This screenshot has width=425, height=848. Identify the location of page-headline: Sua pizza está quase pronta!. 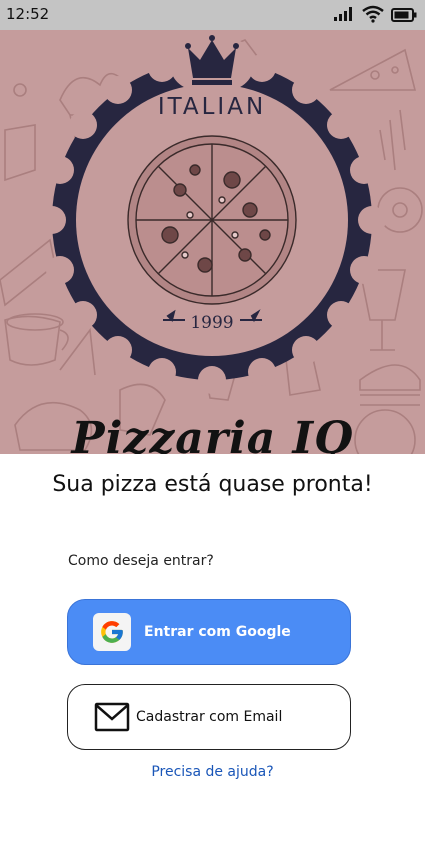
(212, 484).